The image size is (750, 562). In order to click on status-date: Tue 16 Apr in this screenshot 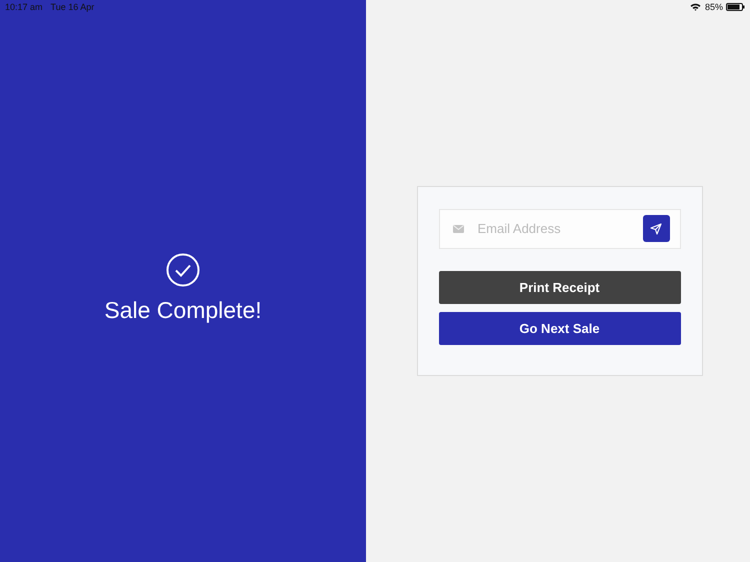, I will do `click(72, 7)`.